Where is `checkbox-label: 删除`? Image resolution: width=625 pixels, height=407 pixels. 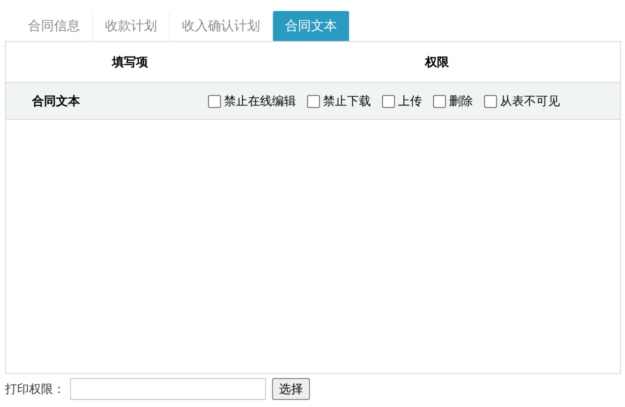 checkbox-label: 删除 is located at coordinates (461, 101).